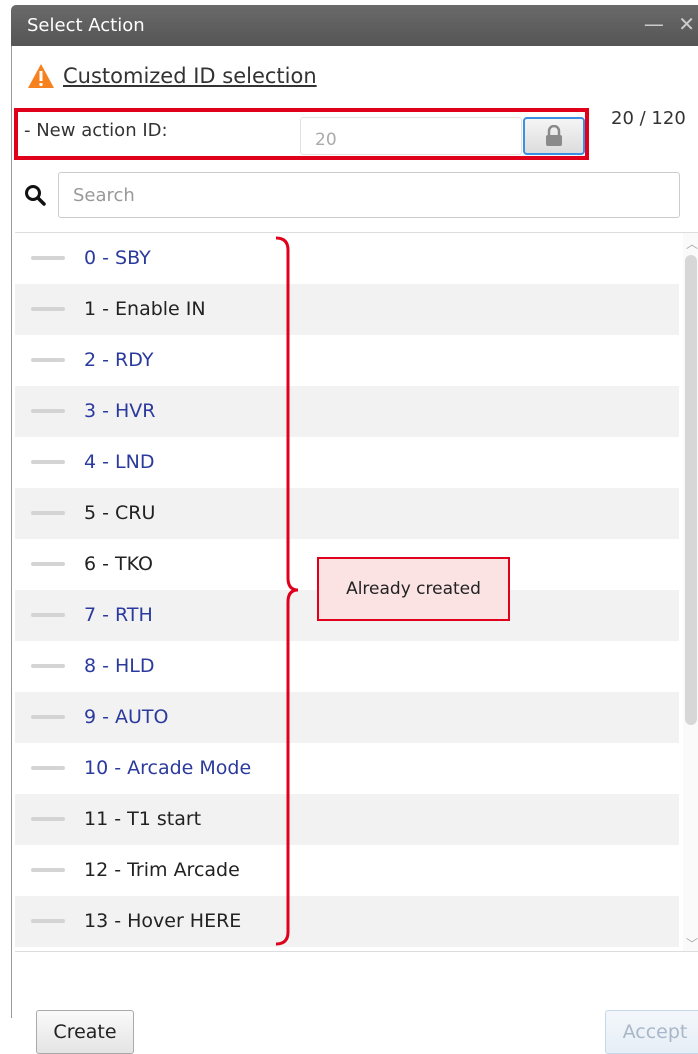 The image size is (698, 1054). Describe the element at coordinates (648, 118) in the screenshot. I see `id-counter: 20 / 120` at that location.